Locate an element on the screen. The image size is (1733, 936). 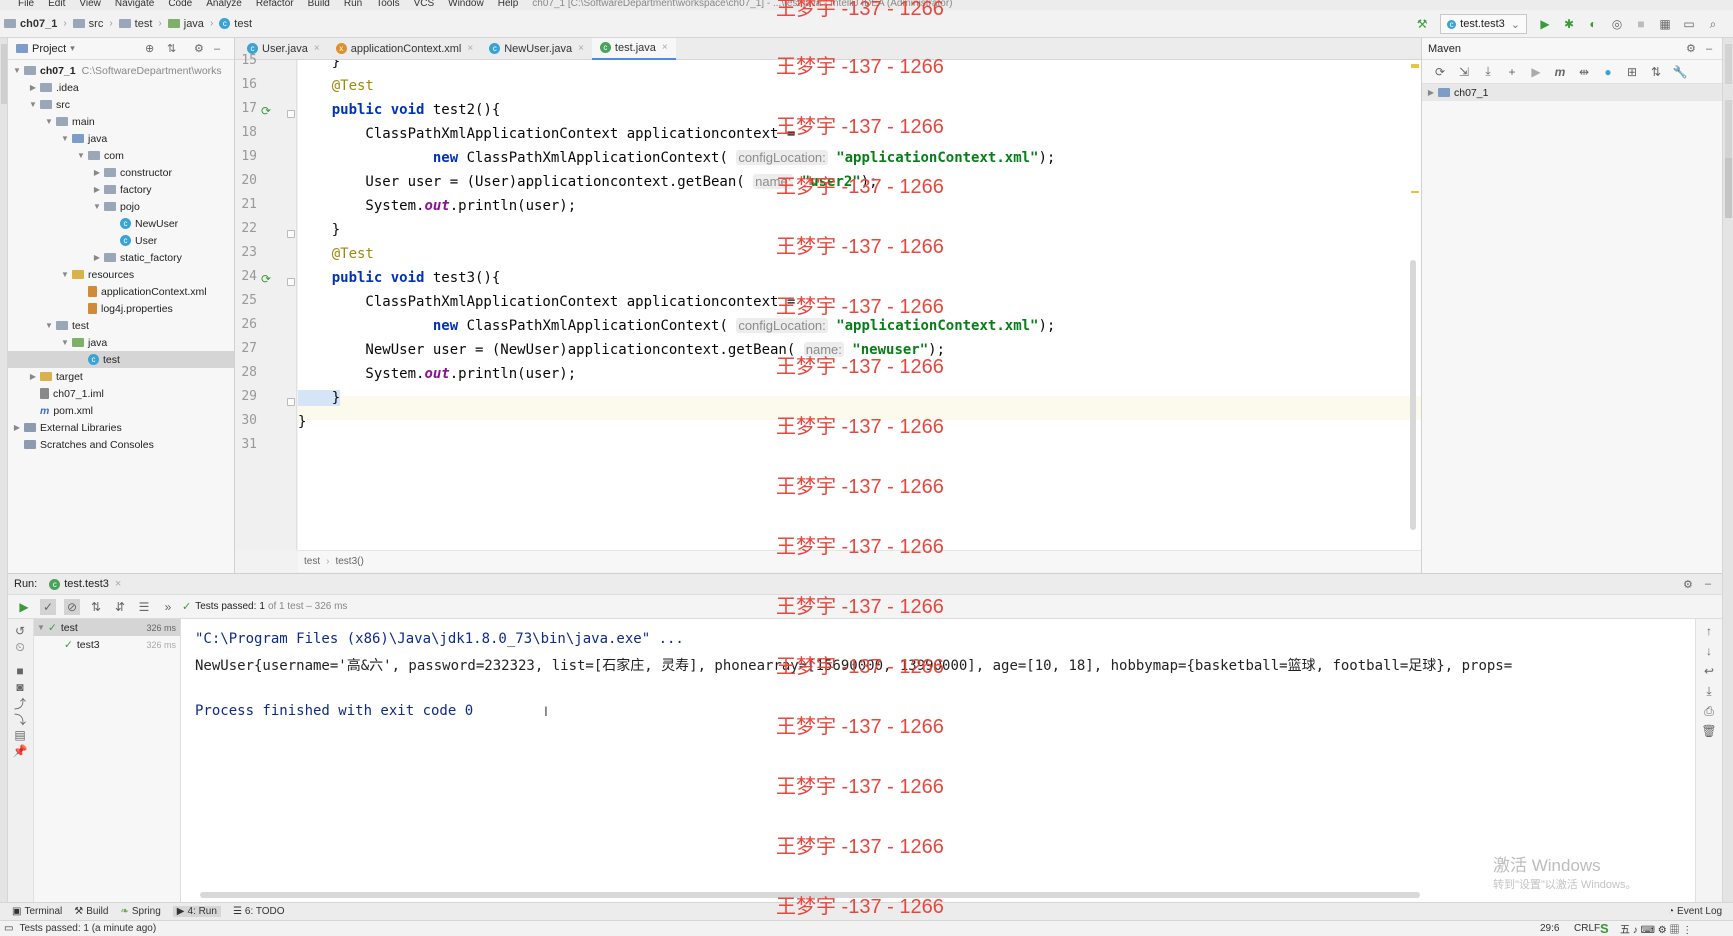
sort-alpha-icon: ⇅ is located at coordinates (96, 607).